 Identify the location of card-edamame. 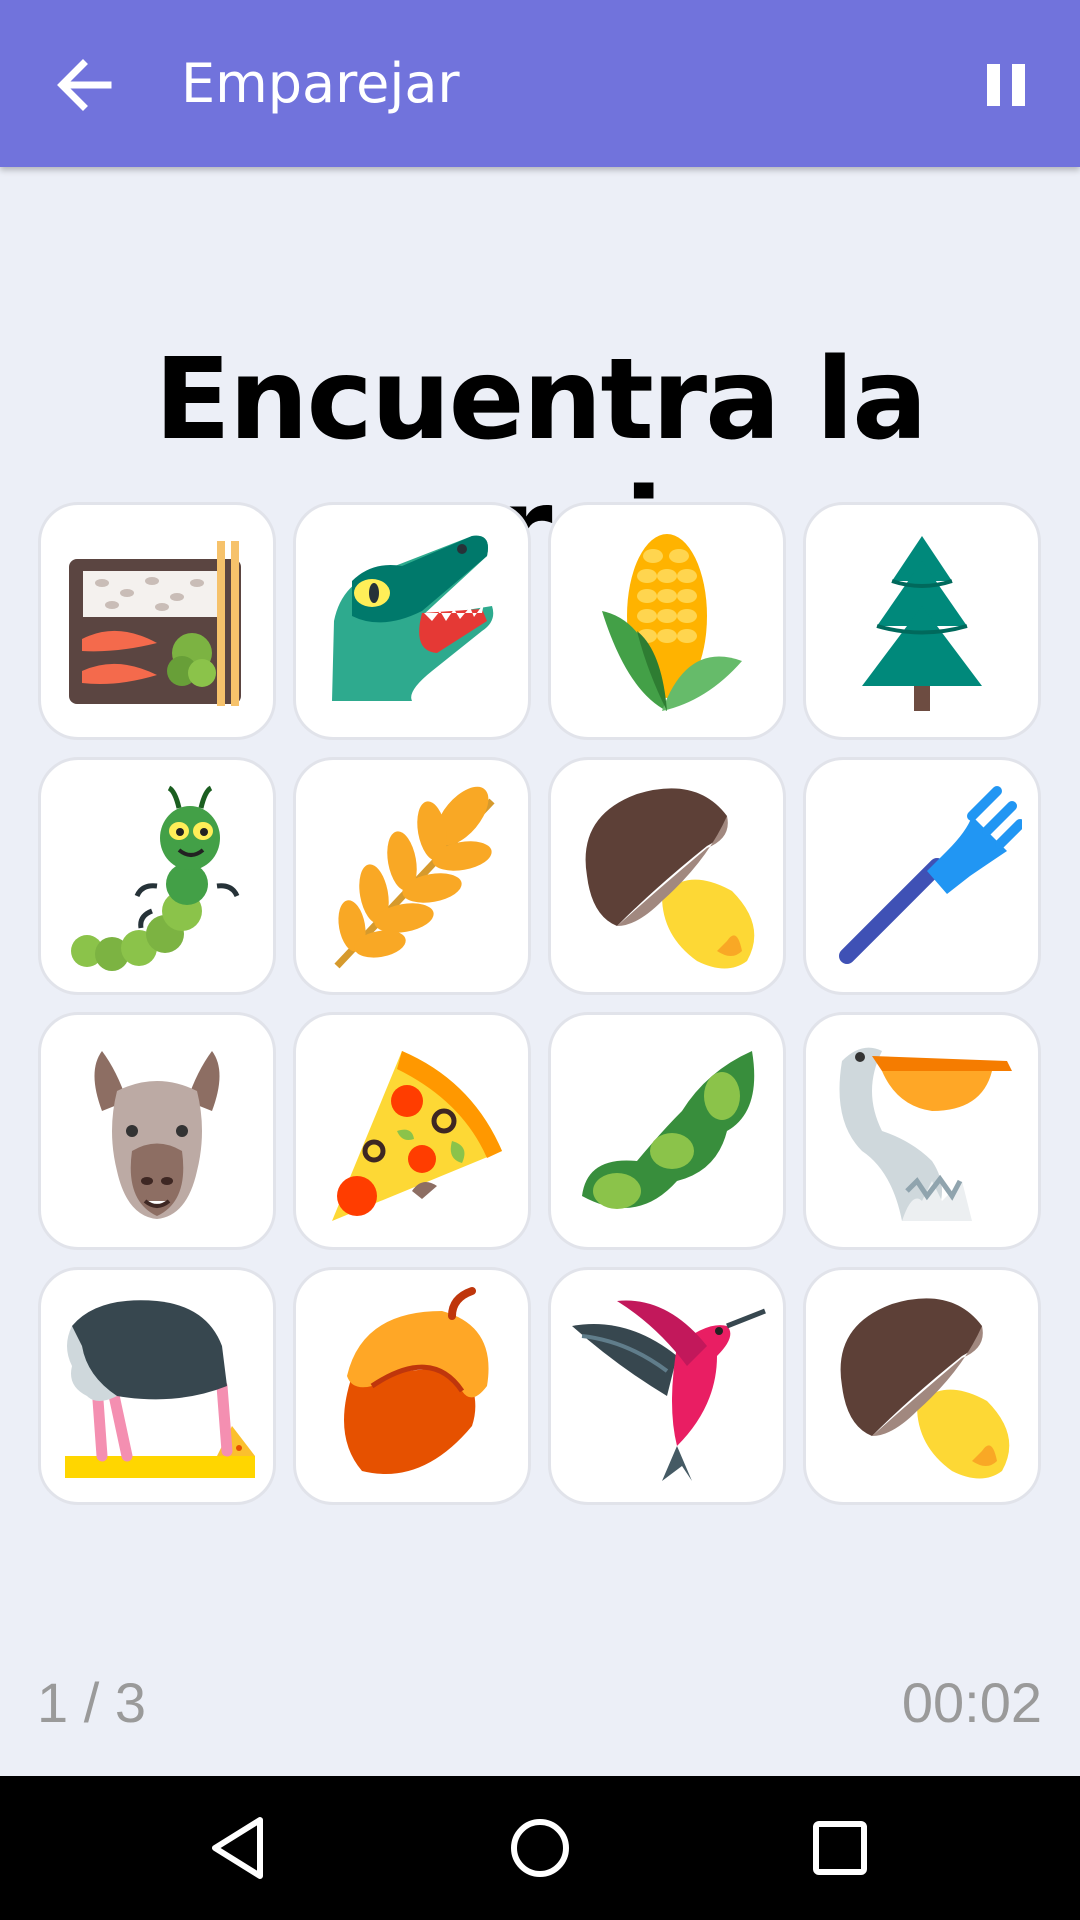
(667, 1131).